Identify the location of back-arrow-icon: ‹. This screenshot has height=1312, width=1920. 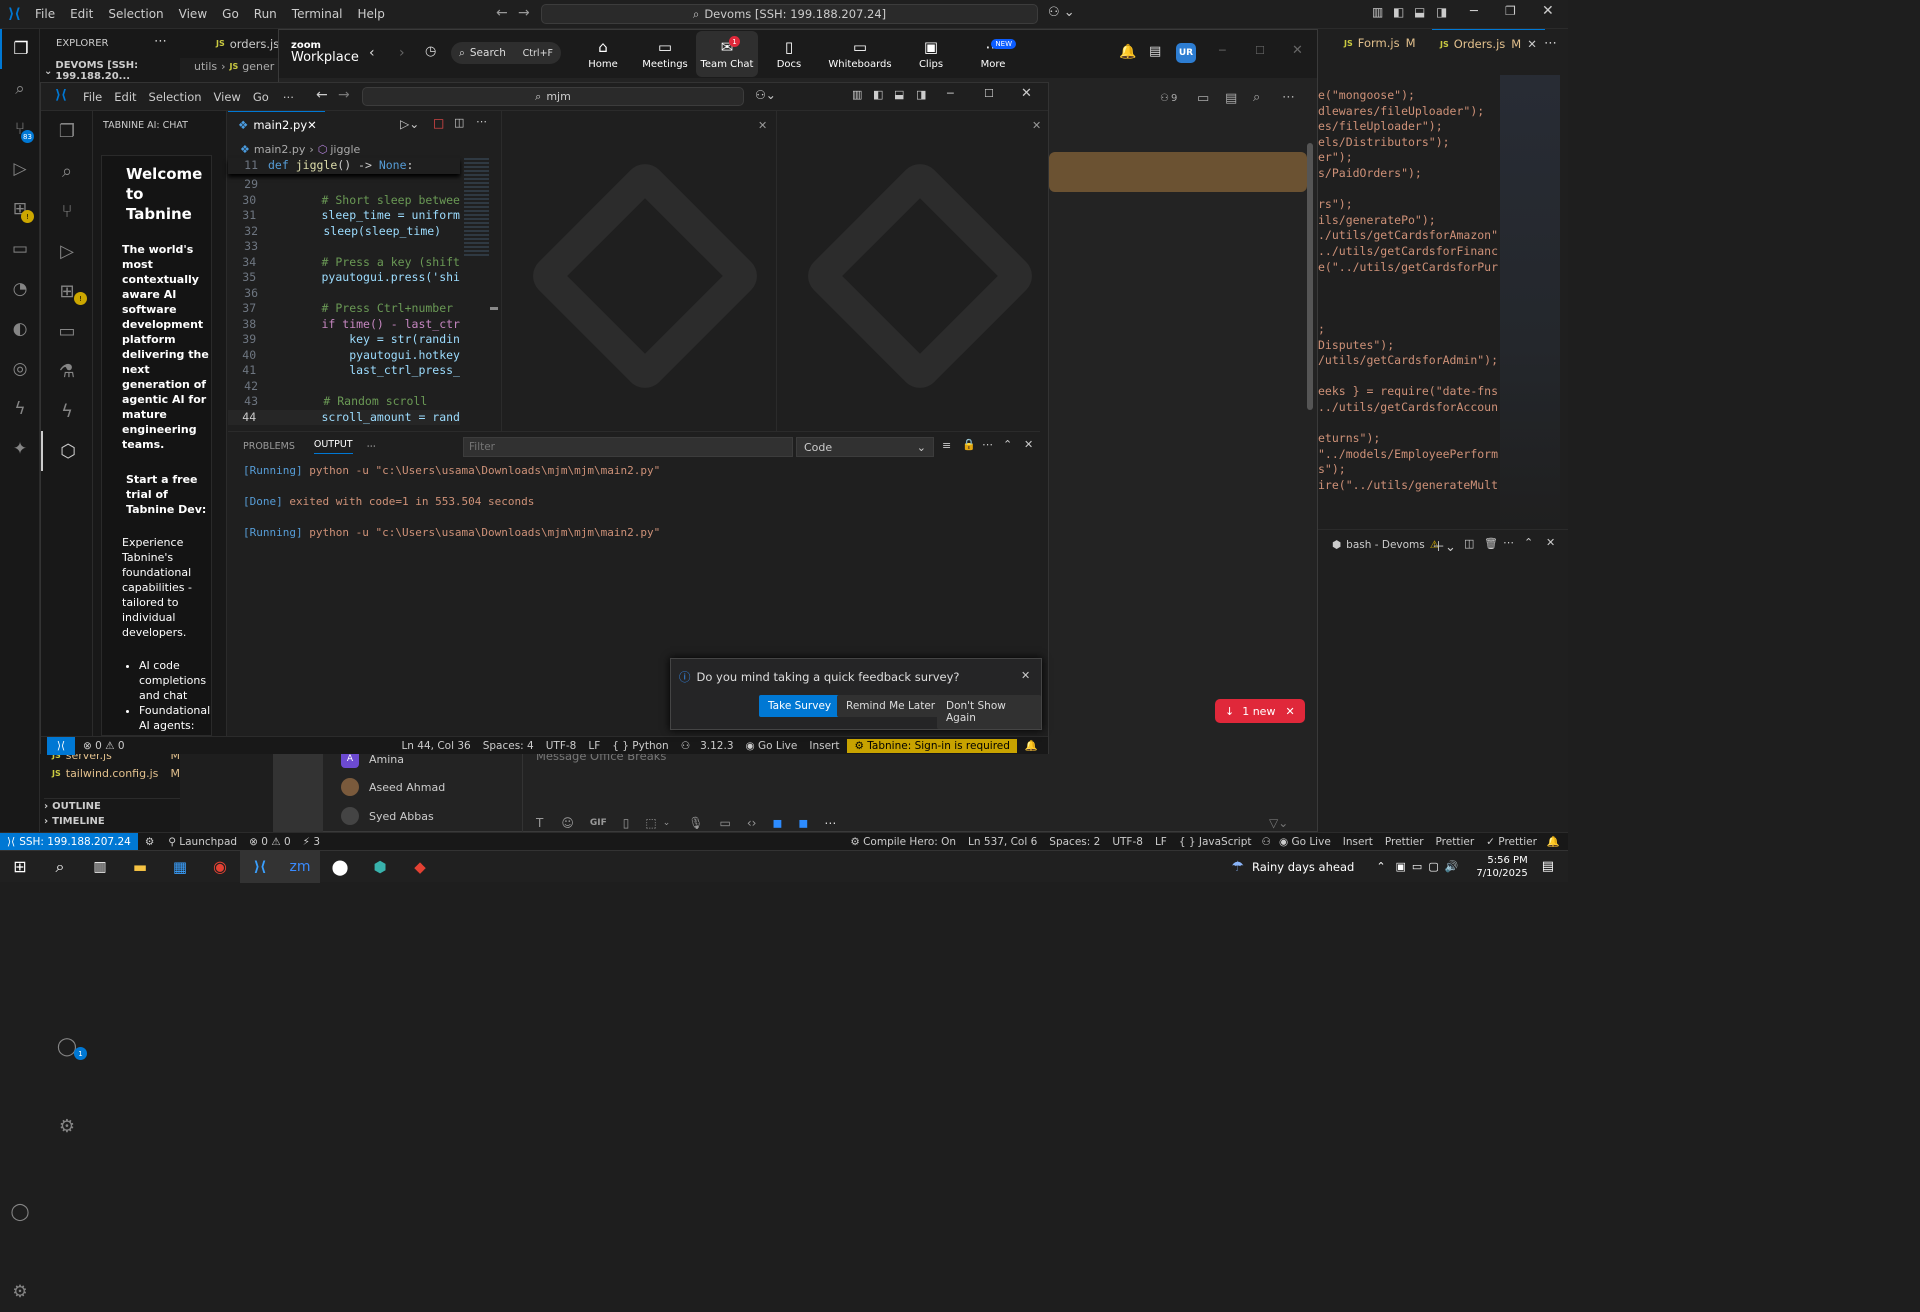
(372, 53).